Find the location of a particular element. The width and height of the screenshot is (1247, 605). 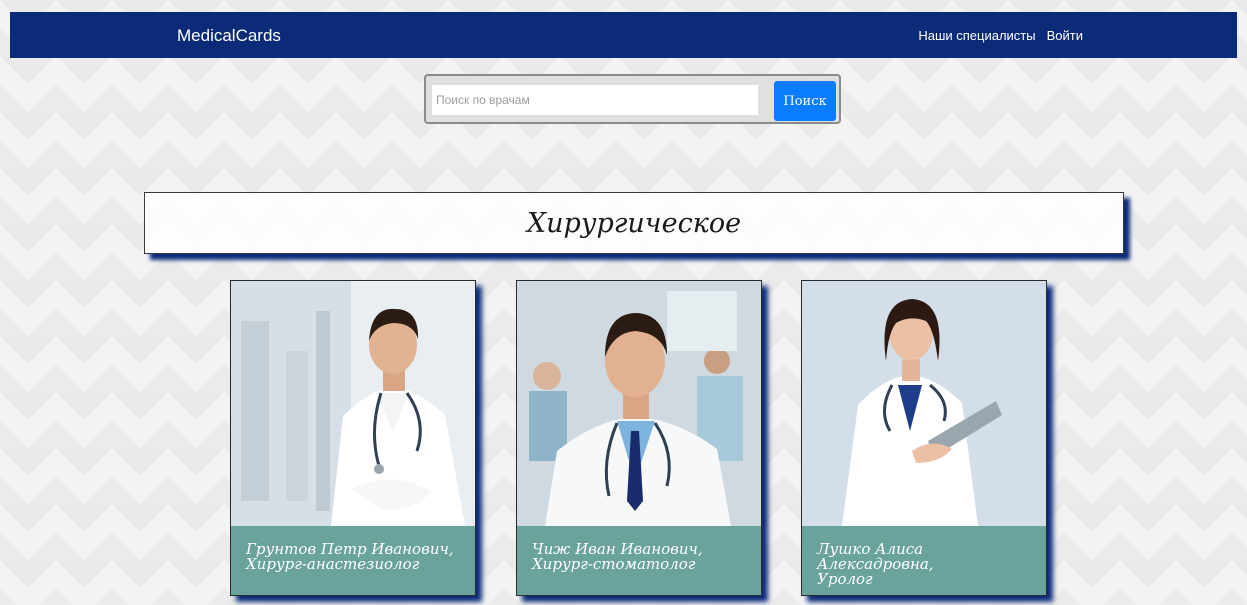

section-title: Хирургическое is located at coordinates (634, 223).